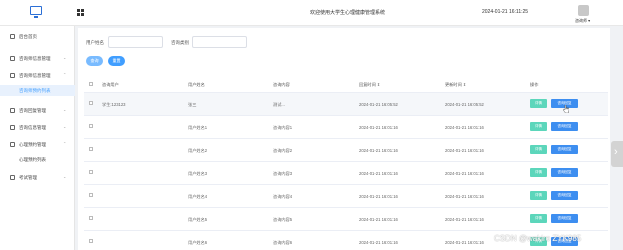 The width and height of the screenshot is (623, 250). What do you see at coordinates (566, 109) in the screenshot?
I see `mouse-cursor-icon` at bounding box center [566, 109].